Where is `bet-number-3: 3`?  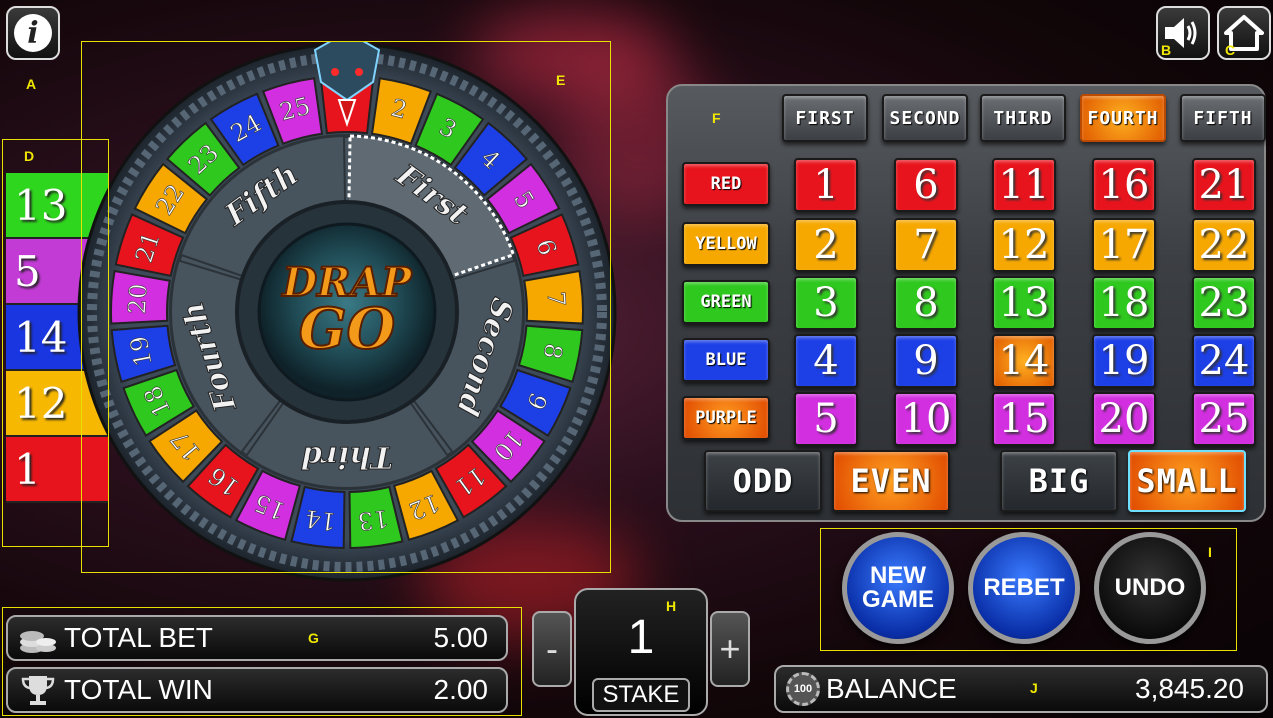 bet-number-3: 3 is located at coordinates (826, 303).